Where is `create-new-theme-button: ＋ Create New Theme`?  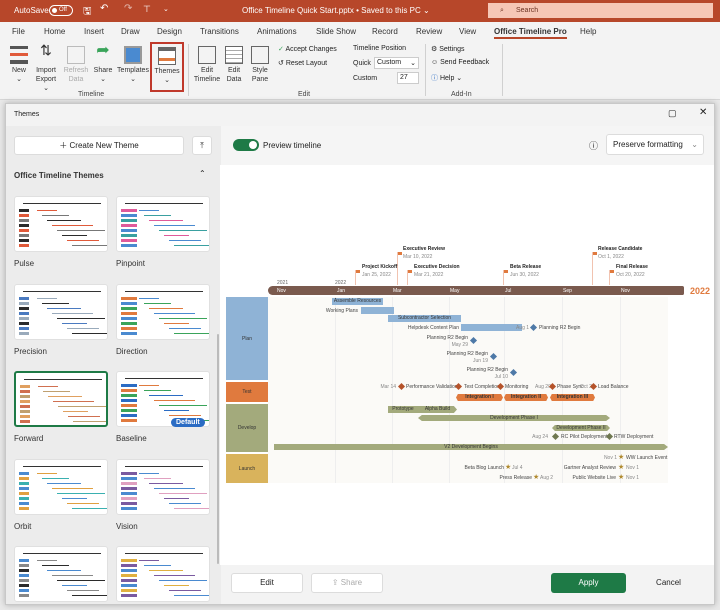 create-new-theme-button: ＋ Create New Theme is located at coordinates (99, 145).